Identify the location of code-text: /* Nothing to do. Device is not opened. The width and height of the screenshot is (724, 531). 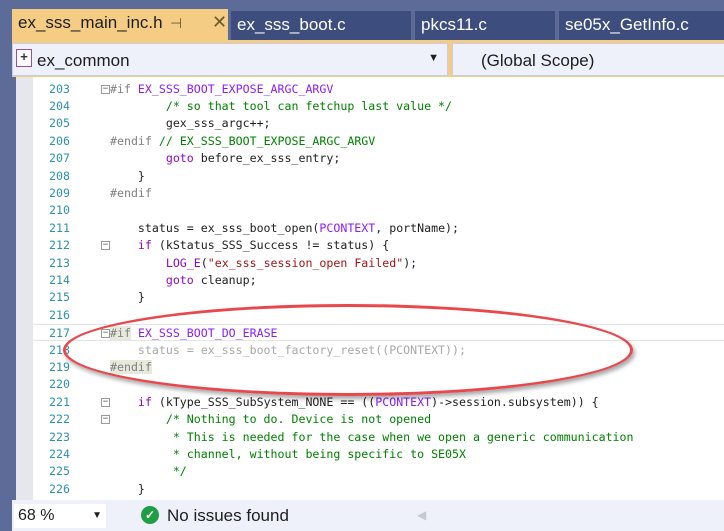
(270, 419).